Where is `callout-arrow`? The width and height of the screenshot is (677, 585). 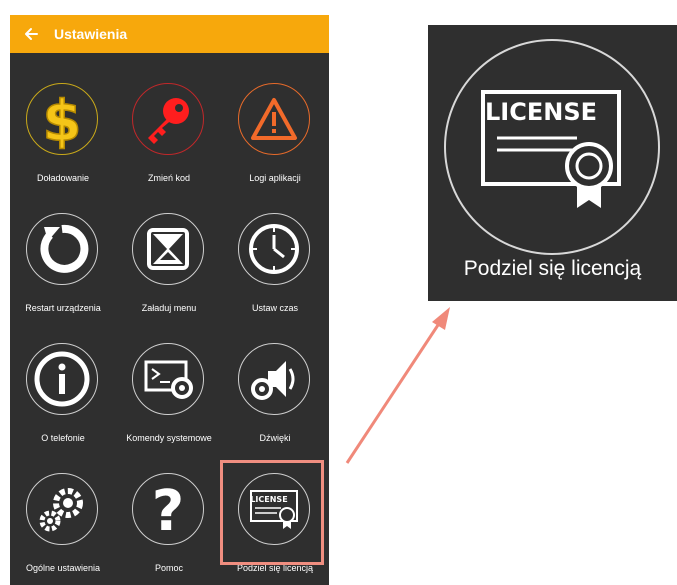 callout-arrow is located at coordinates (397, 385).